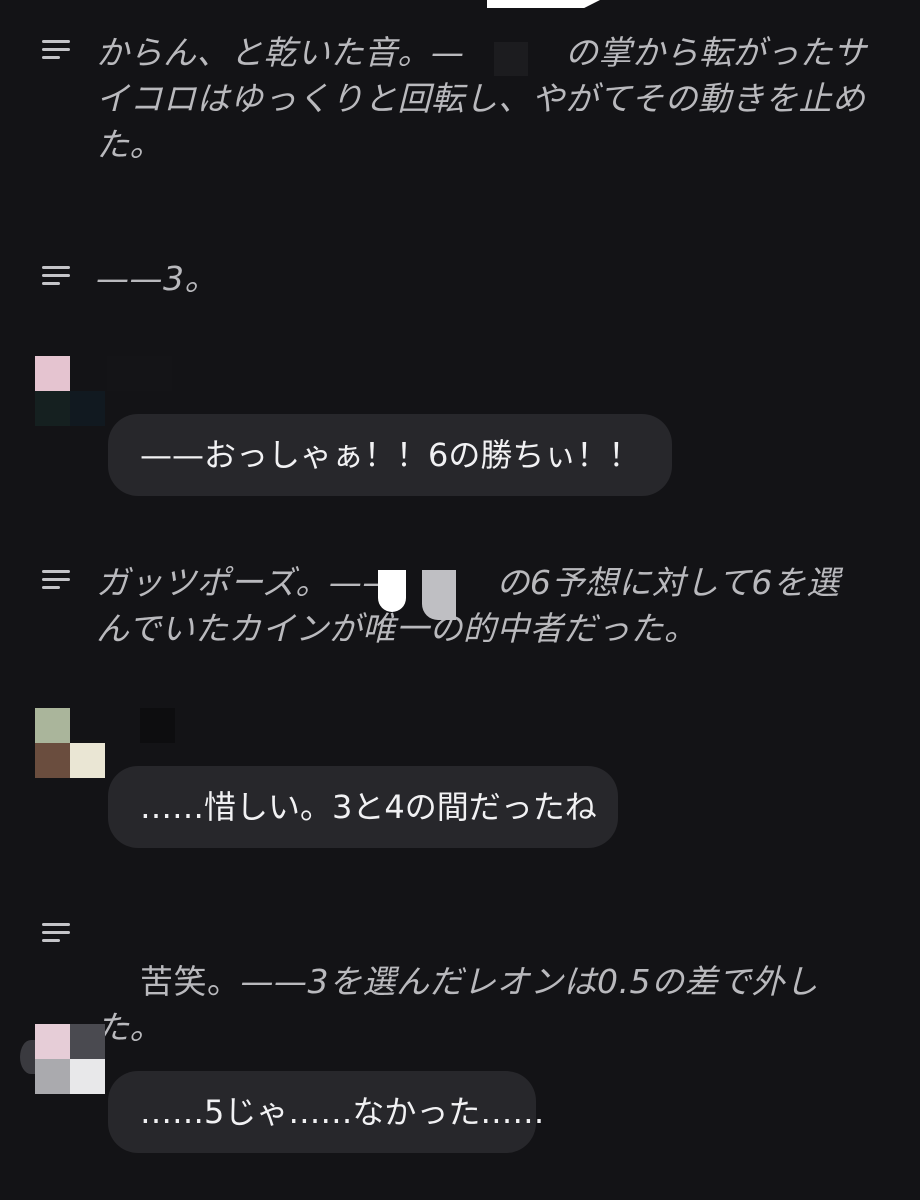 The height and width of the screenshot is (1200, 920). What do you see at coordinates (543, 4) in the screenshot?
I see `top-tab-indicator` at bounding box center [543, 4].